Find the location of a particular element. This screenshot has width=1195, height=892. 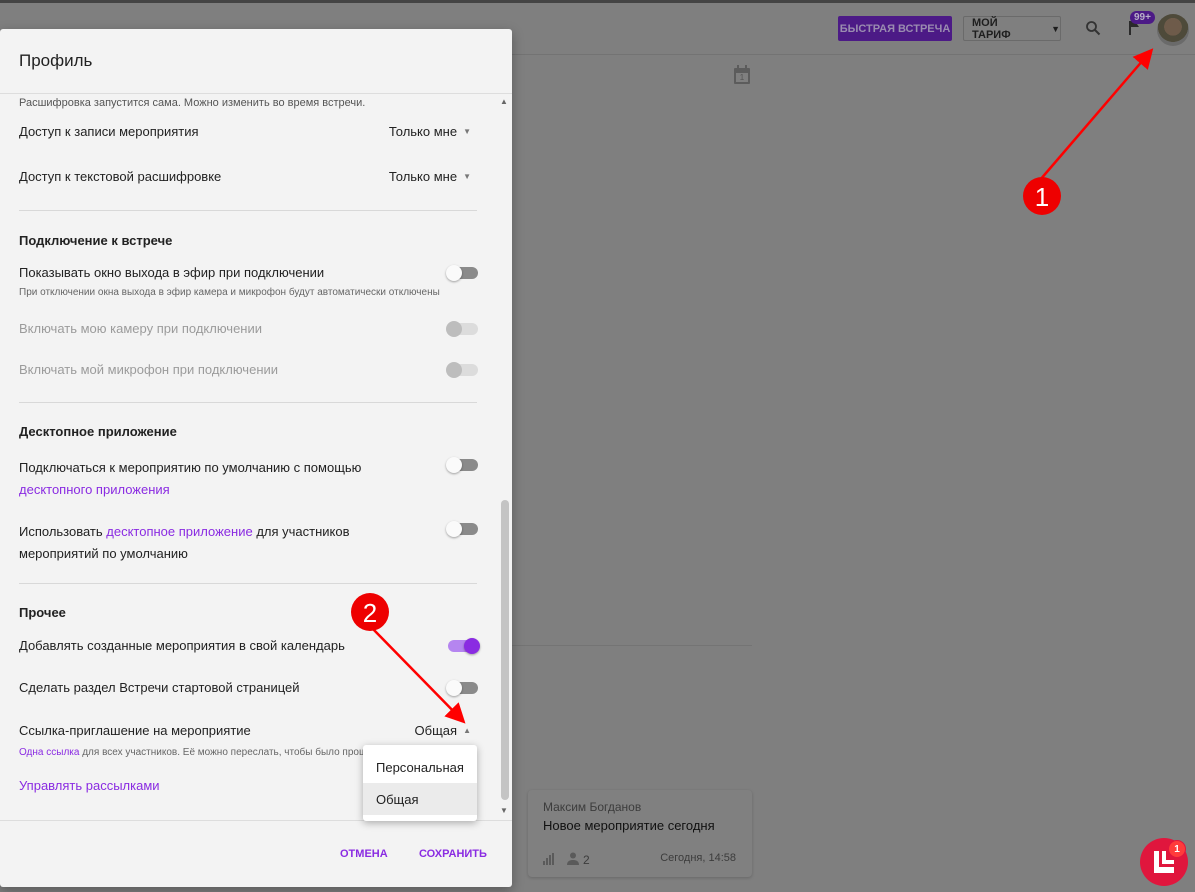

annotation-number-2: 2 is located at coordinates (370, 613).